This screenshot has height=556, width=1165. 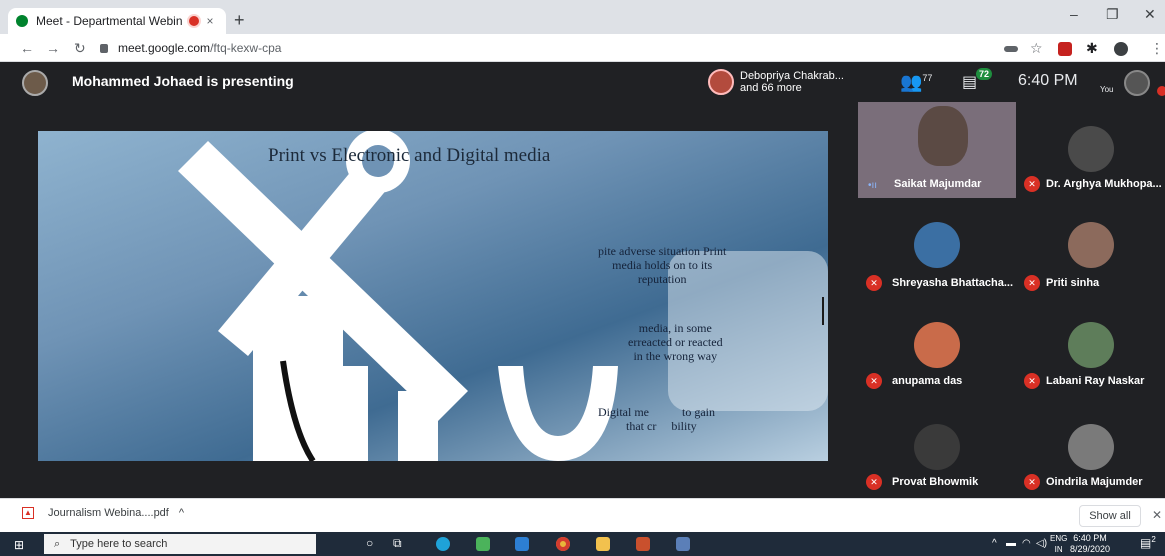 I want to click on chat-button: ▤ 72, so click(x=977, y=80).